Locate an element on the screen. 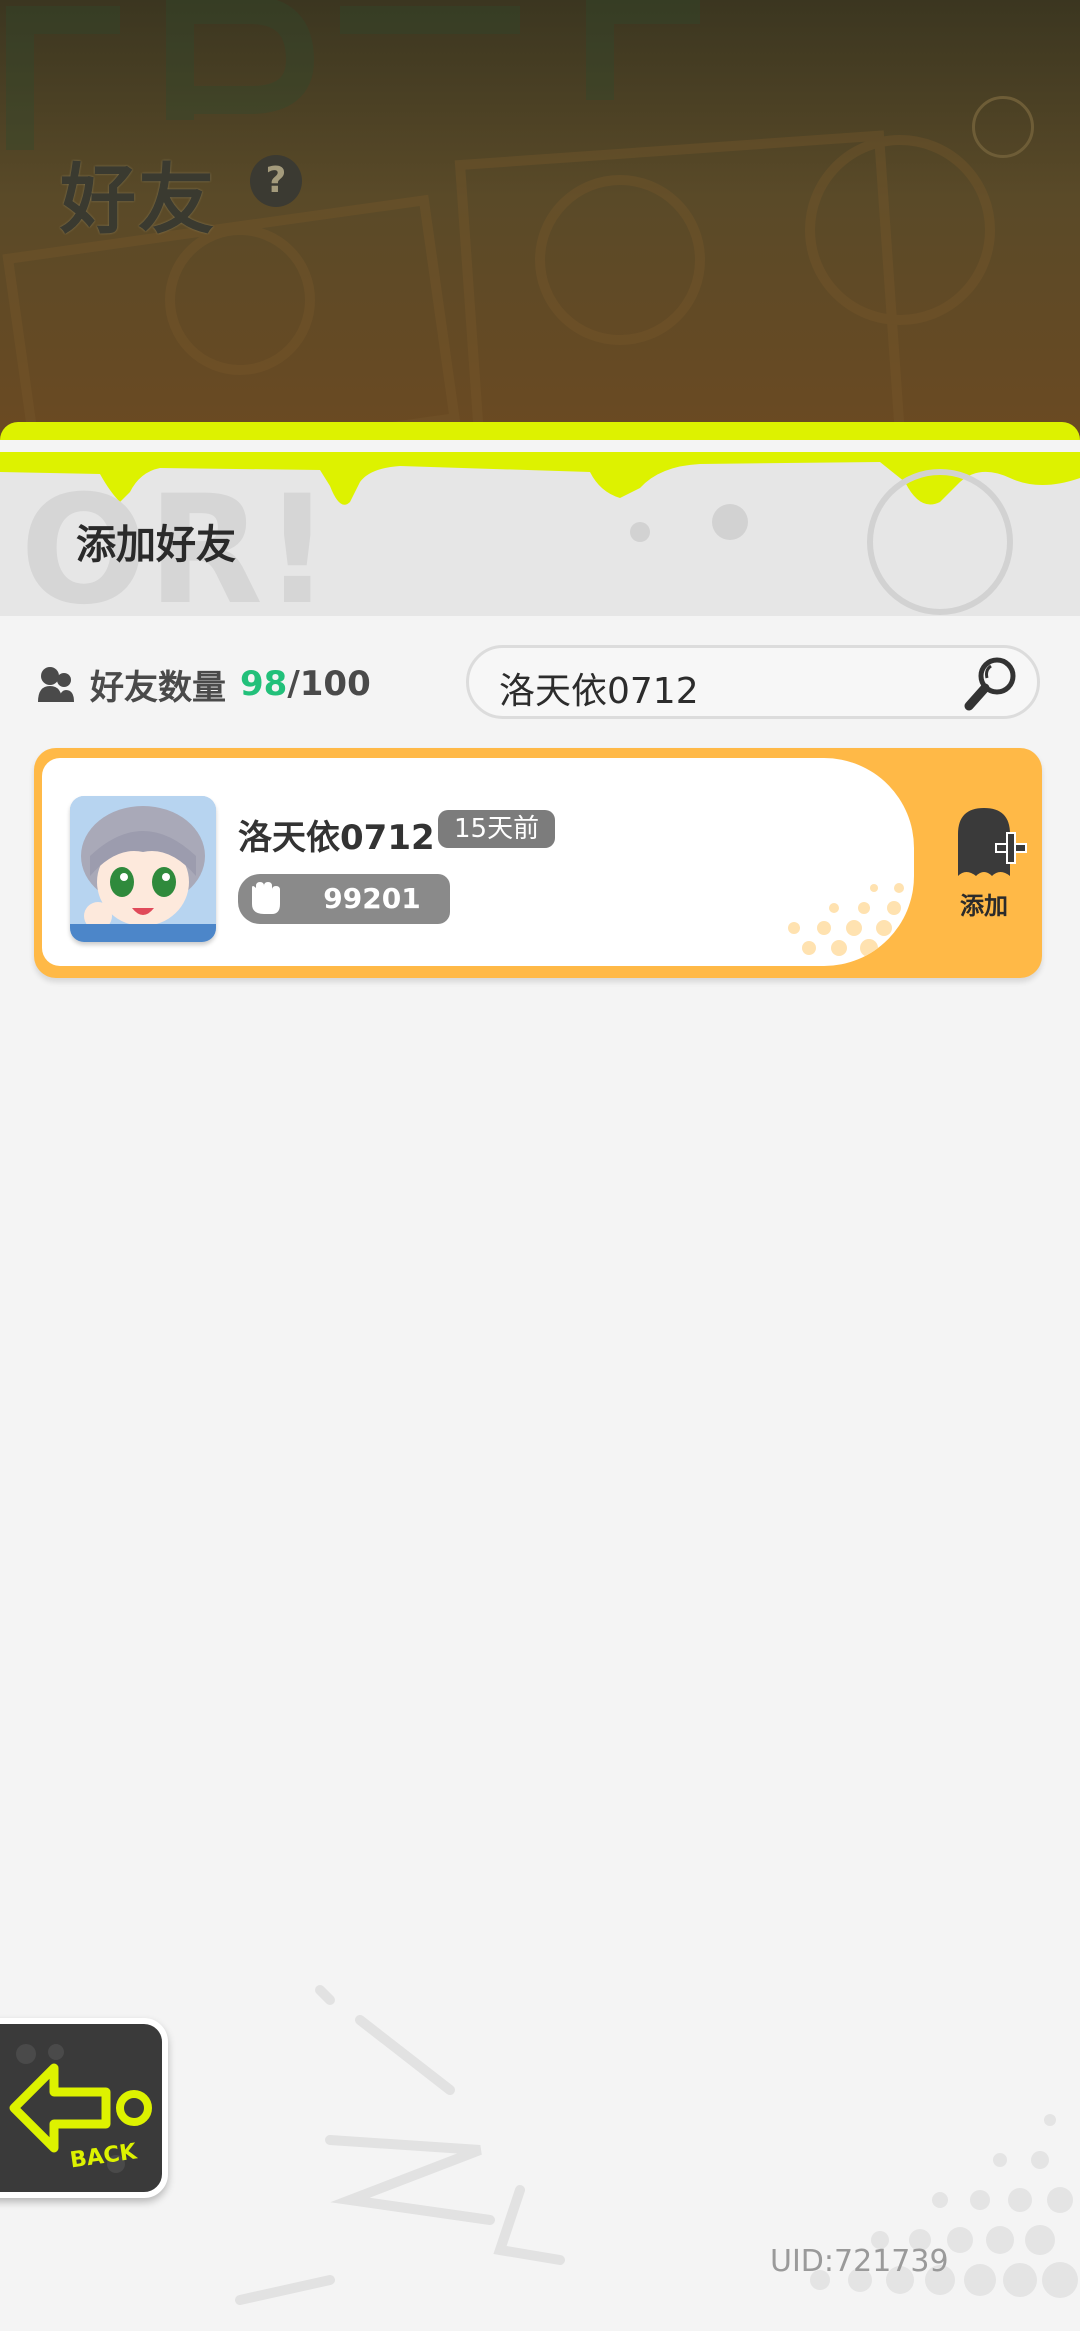 This screenshot has width=1080, height=2331. page-title: 好友 is located at coordinates (138, 199).